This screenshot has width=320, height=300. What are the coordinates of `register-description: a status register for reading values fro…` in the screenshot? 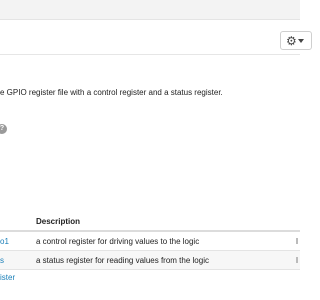 It's located at (122, 260).